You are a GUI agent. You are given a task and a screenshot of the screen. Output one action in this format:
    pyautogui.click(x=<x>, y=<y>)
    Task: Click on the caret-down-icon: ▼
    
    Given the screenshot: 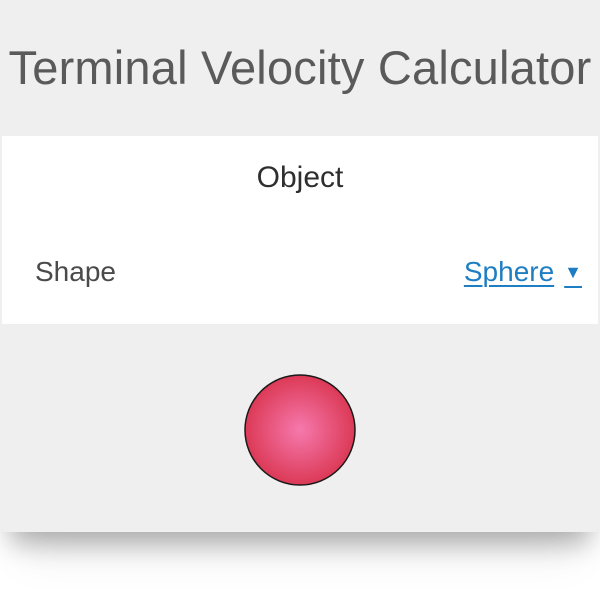 What is the action you would take?
    pyautogui.click(x=573, y=272)
    